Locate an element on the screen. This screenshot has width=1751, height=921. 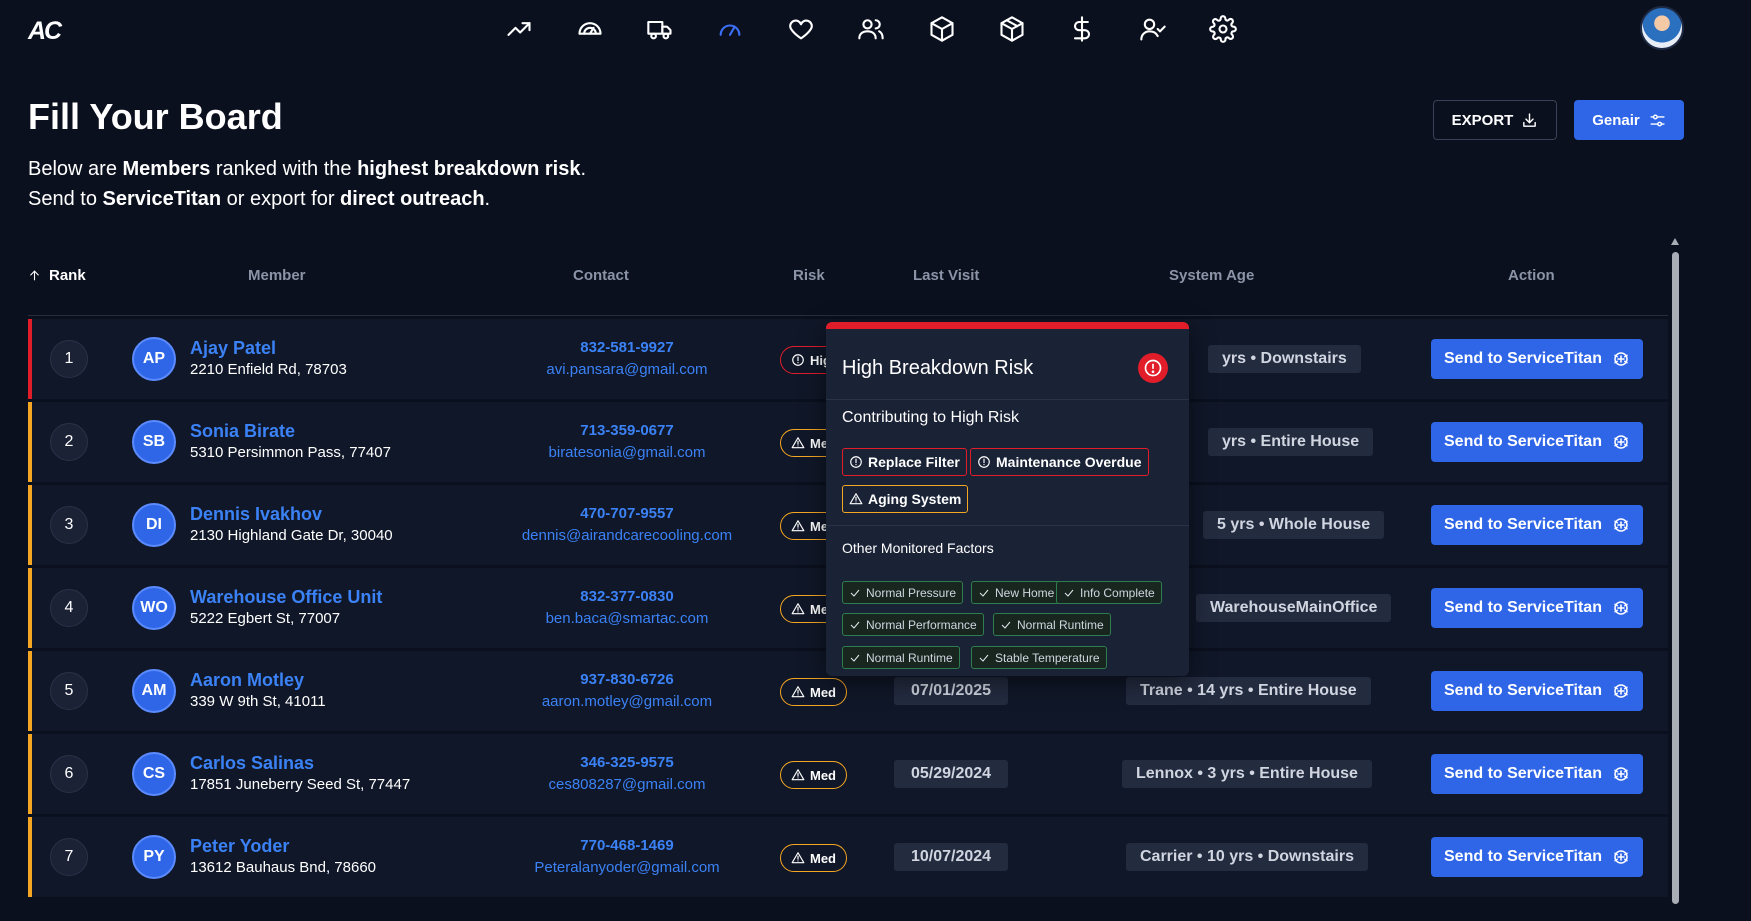
gear-icon is located at coordinates (1223, 29).